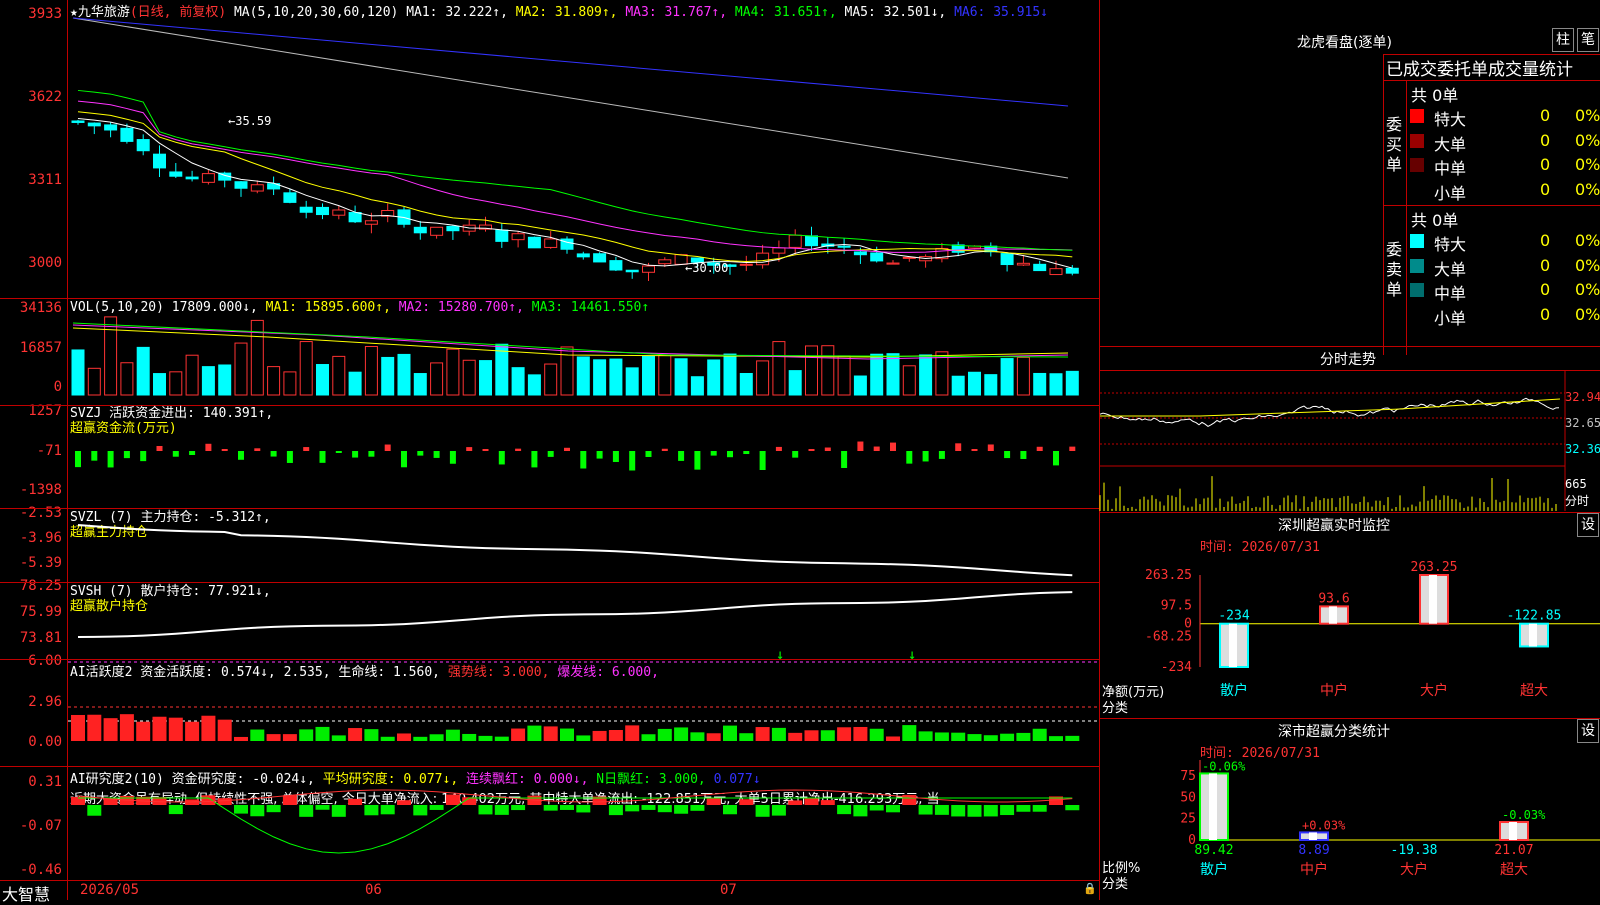 The height and width of the screenshot is (905, 1600). I want to click on buy-total: 共 0单, so click(1435, 95).